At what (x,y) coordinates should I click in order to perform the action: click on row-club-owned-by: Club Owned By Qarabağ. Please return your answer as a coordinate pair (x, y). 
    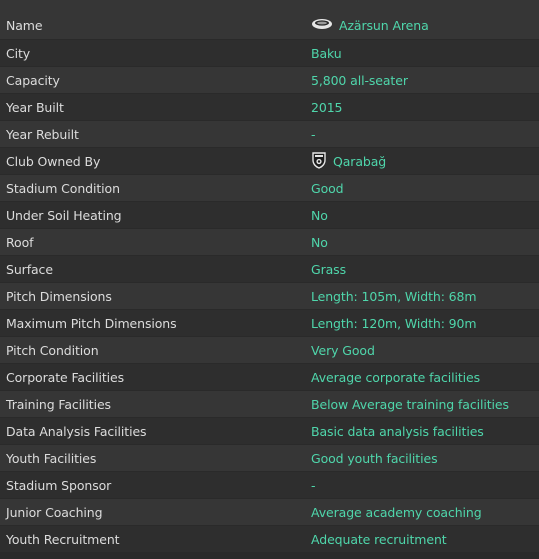
    Looking at the image, I should click on (269, 161).